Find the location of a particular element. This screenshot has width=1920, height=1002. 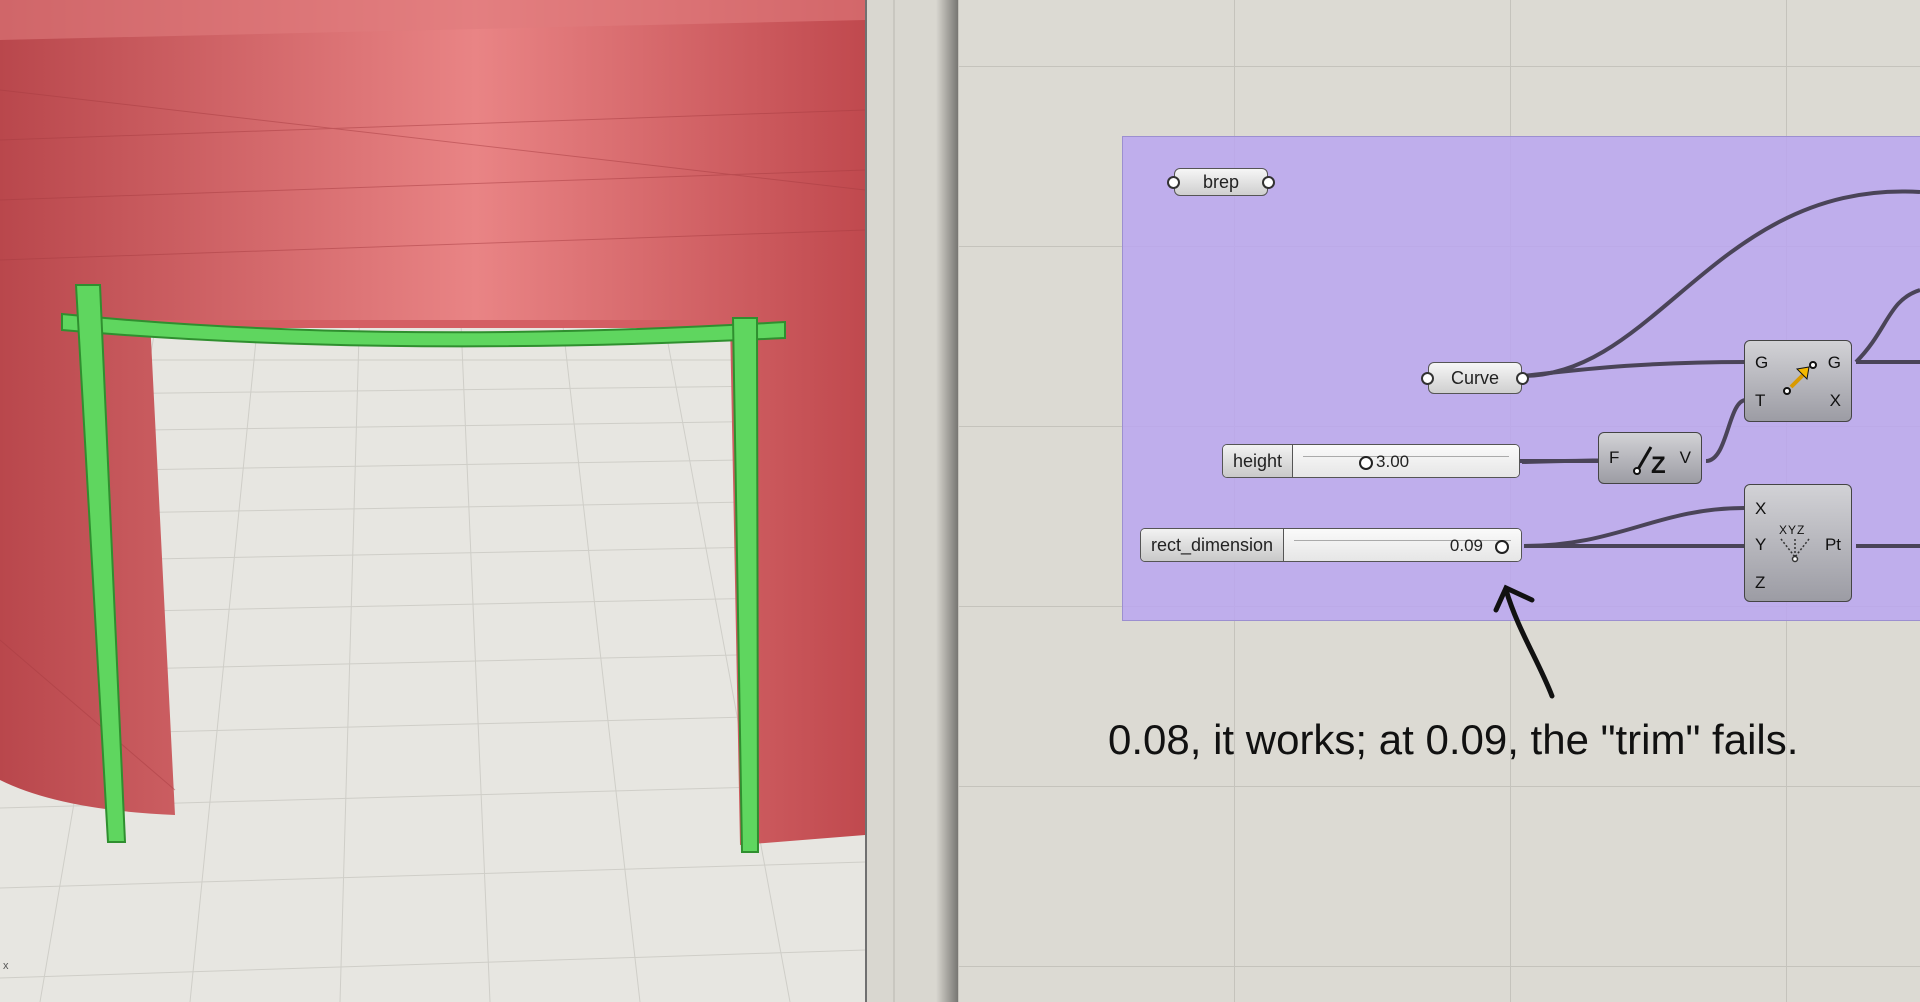

unit-z-component: F Z V is located at coordinates (1650, 458).